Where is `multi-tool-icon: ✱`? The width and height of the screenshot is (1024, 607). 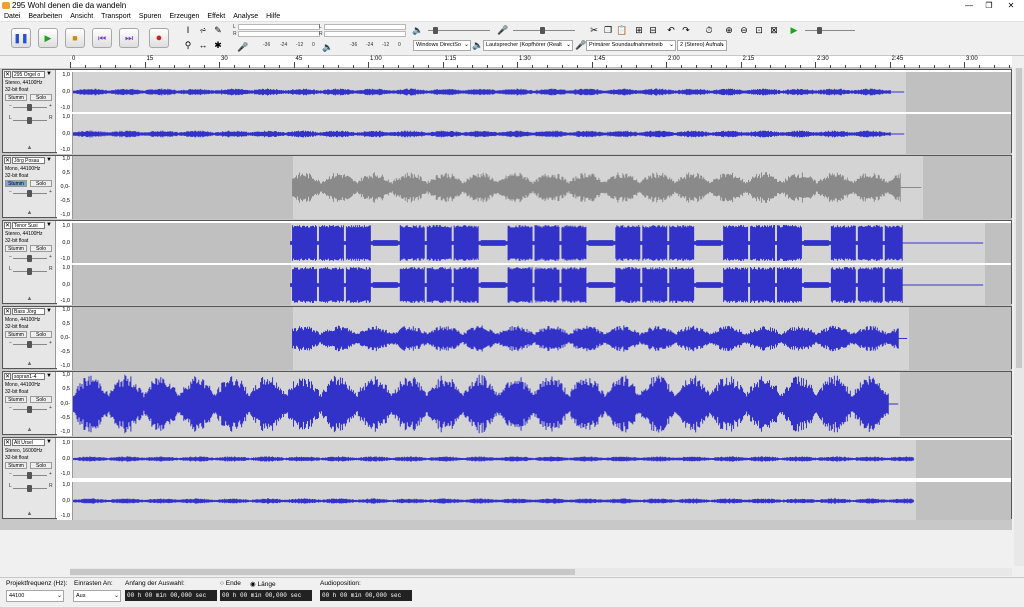
multi-tool-icon: ✱ is located at coordinates (218, 45).